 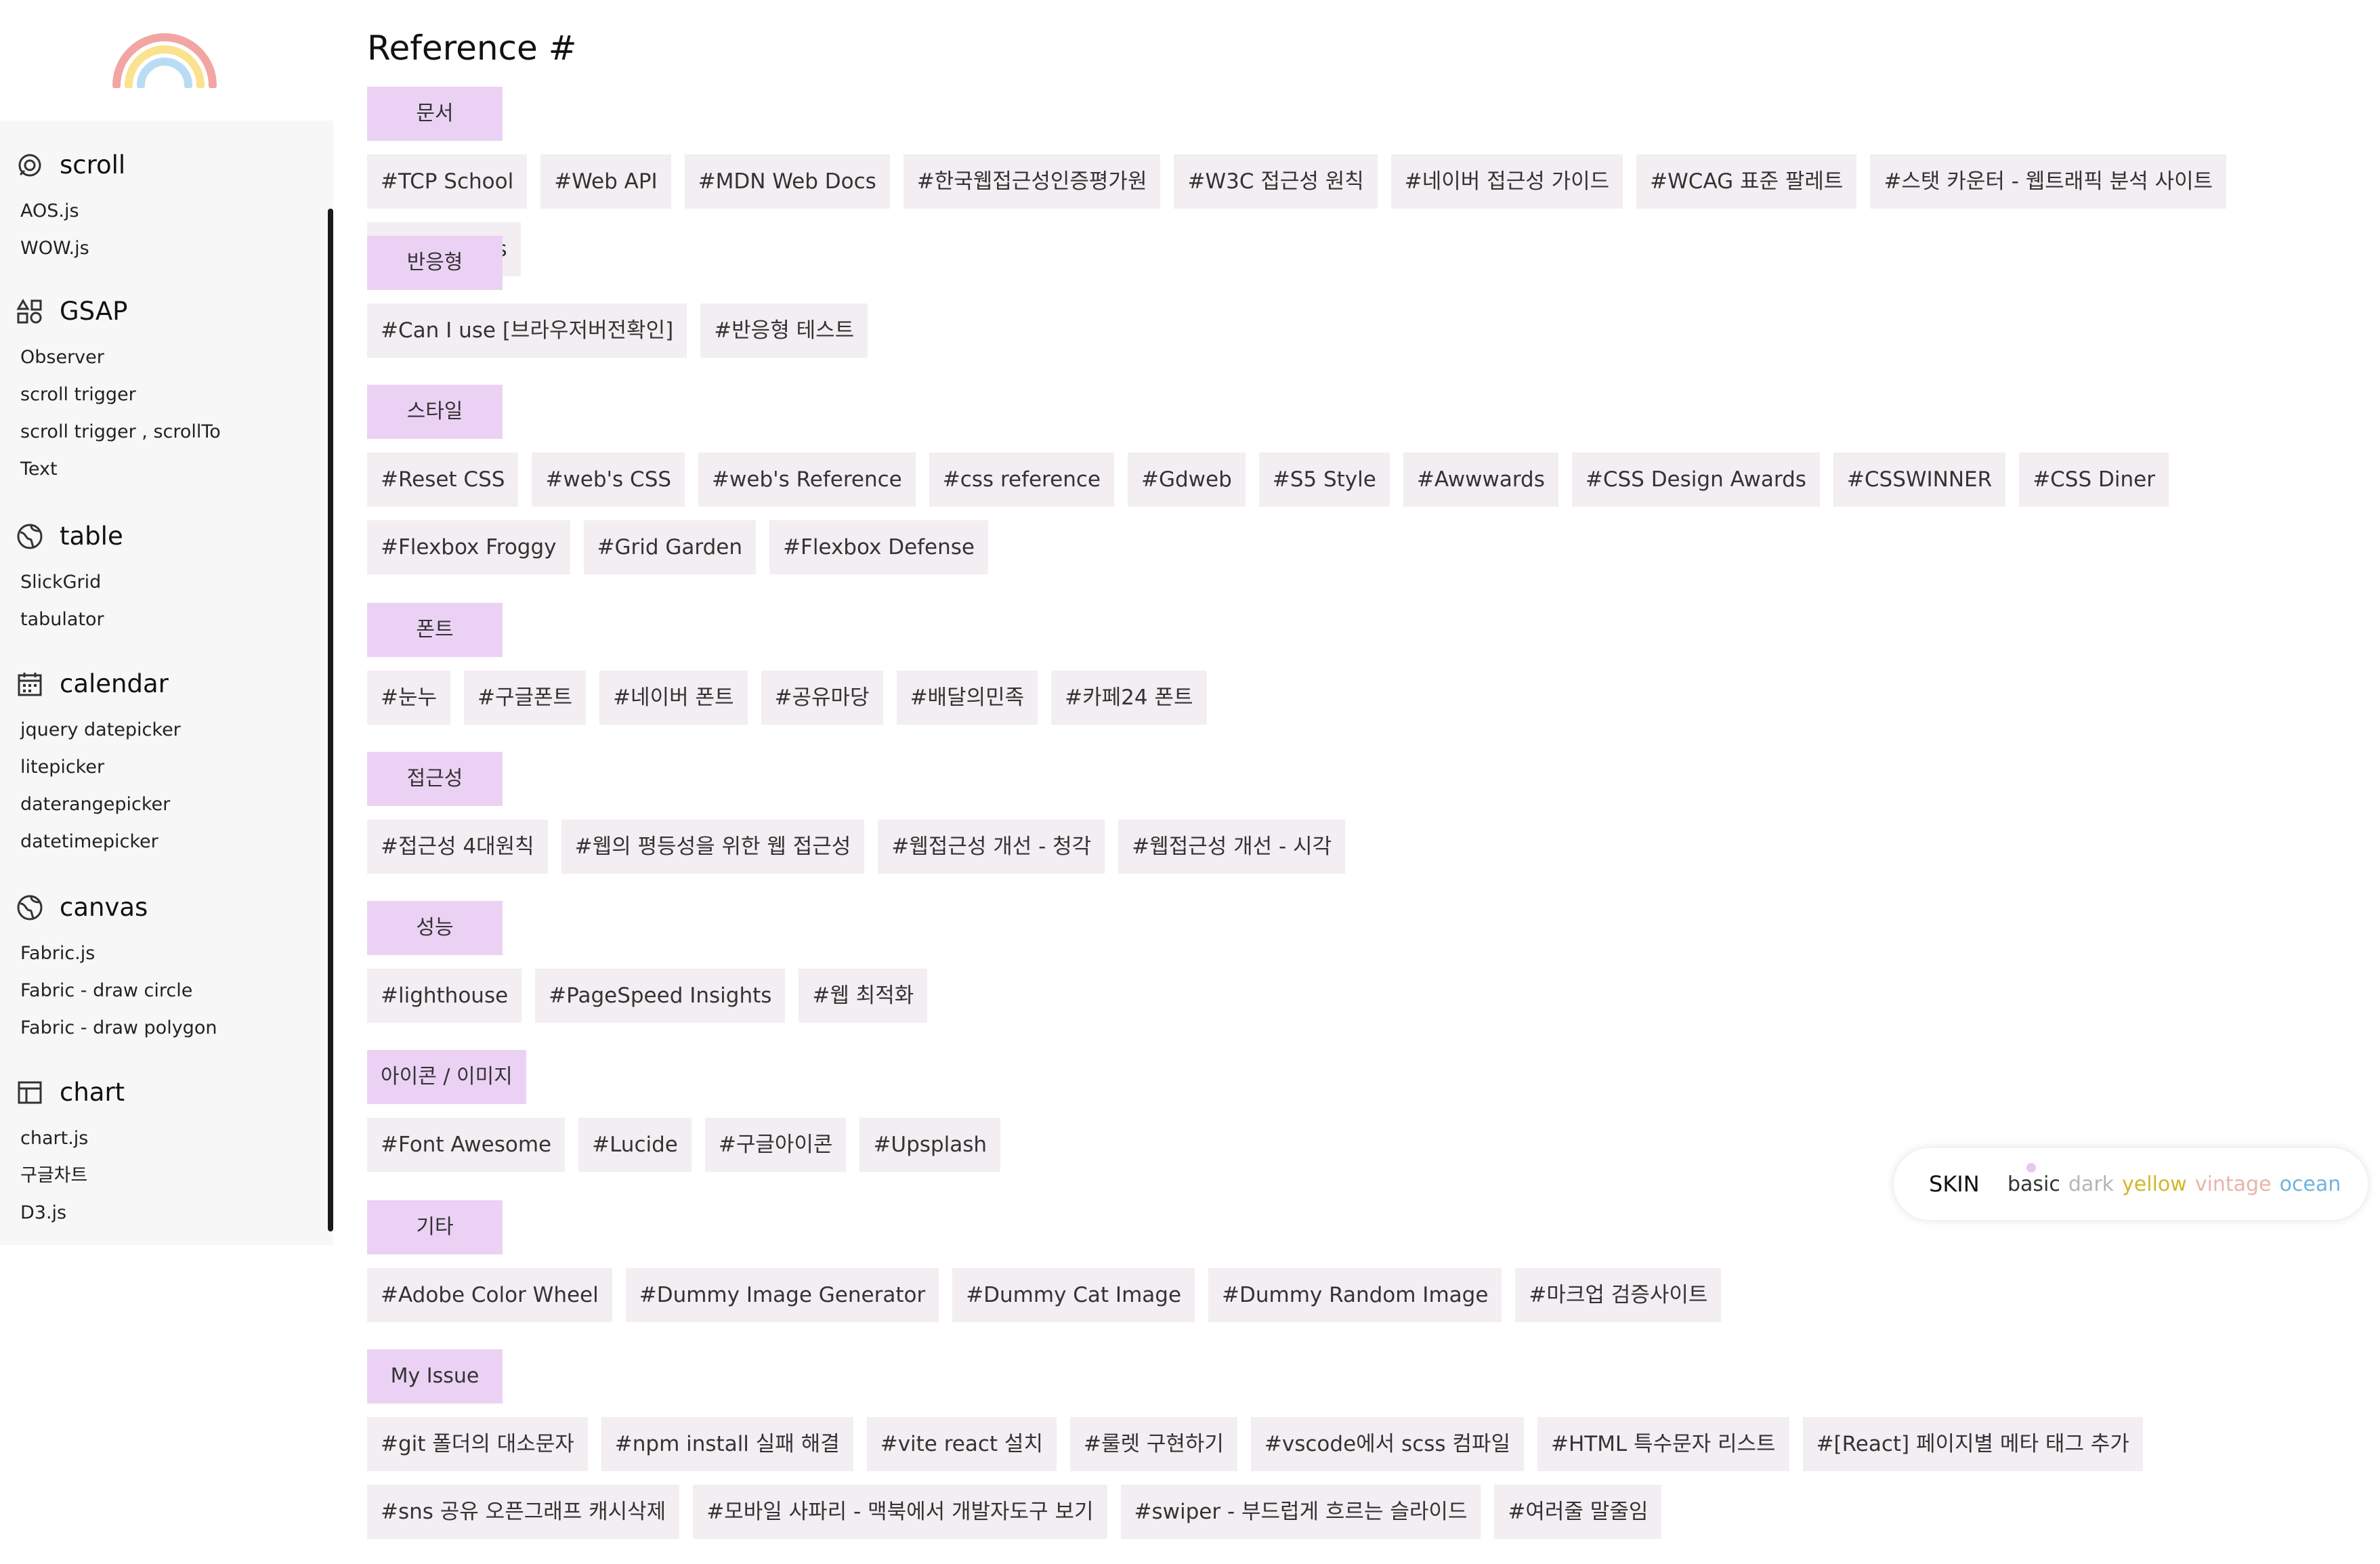 What do you see at coordinates (1324, 480) in the screenshot?
I see `reference-tag-link: #S5 Style` at bounding box center [1324, 480].